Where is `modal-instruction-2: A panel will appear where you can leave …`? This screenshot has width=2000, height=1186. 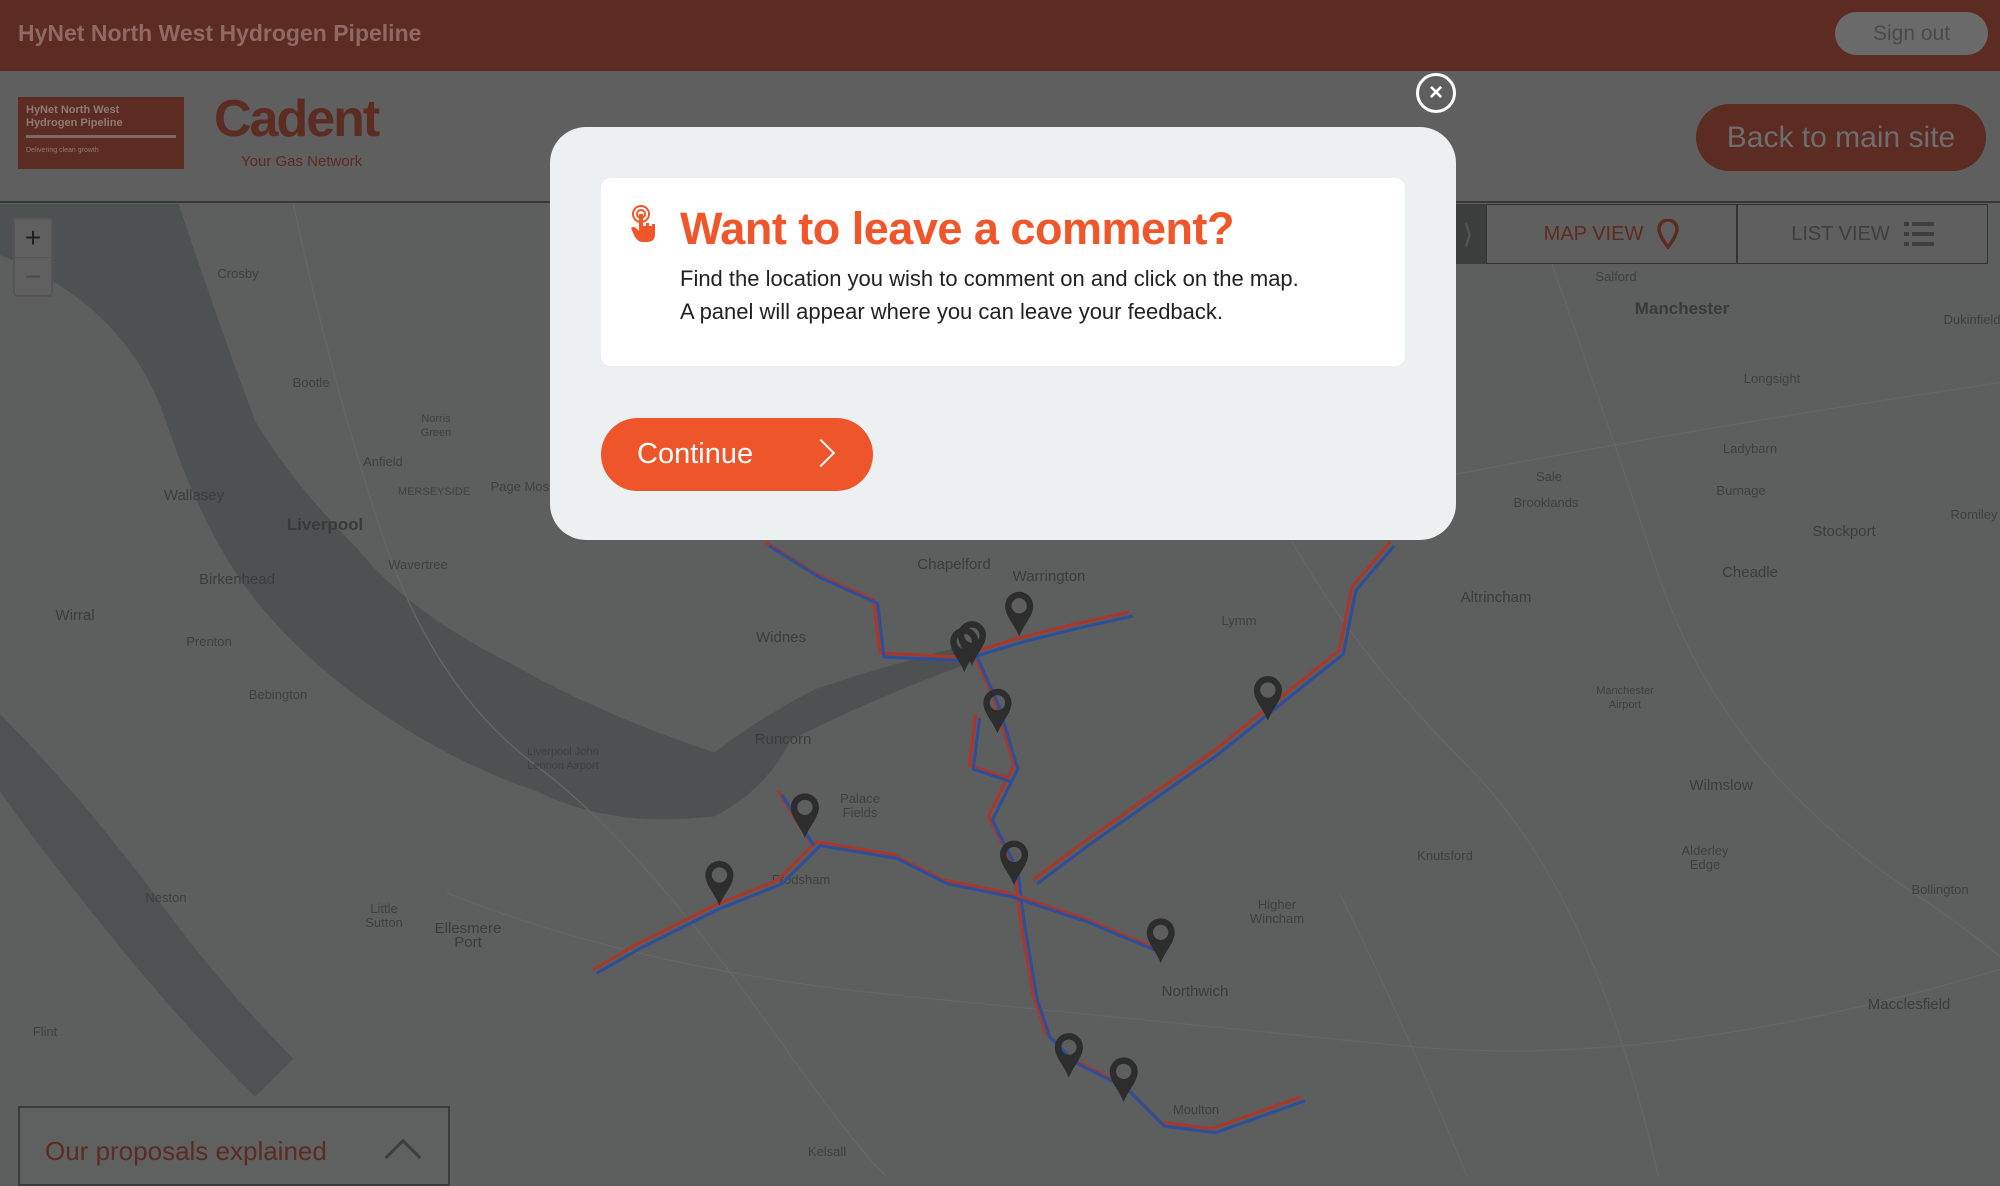 modal-instruction-2: A panel will appear where you can leave … is located at coordinates (952, 311).